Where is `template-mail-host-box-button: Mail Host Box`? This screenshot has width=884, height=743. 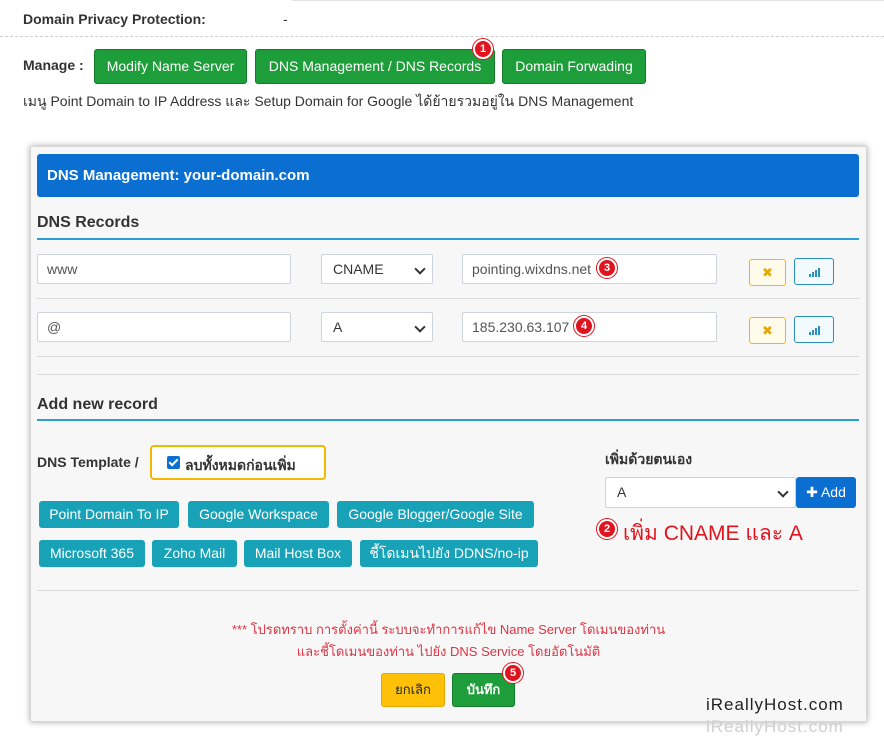 template-mail-host-box-button: Mail Host Box is located at coordinates (298, 553).